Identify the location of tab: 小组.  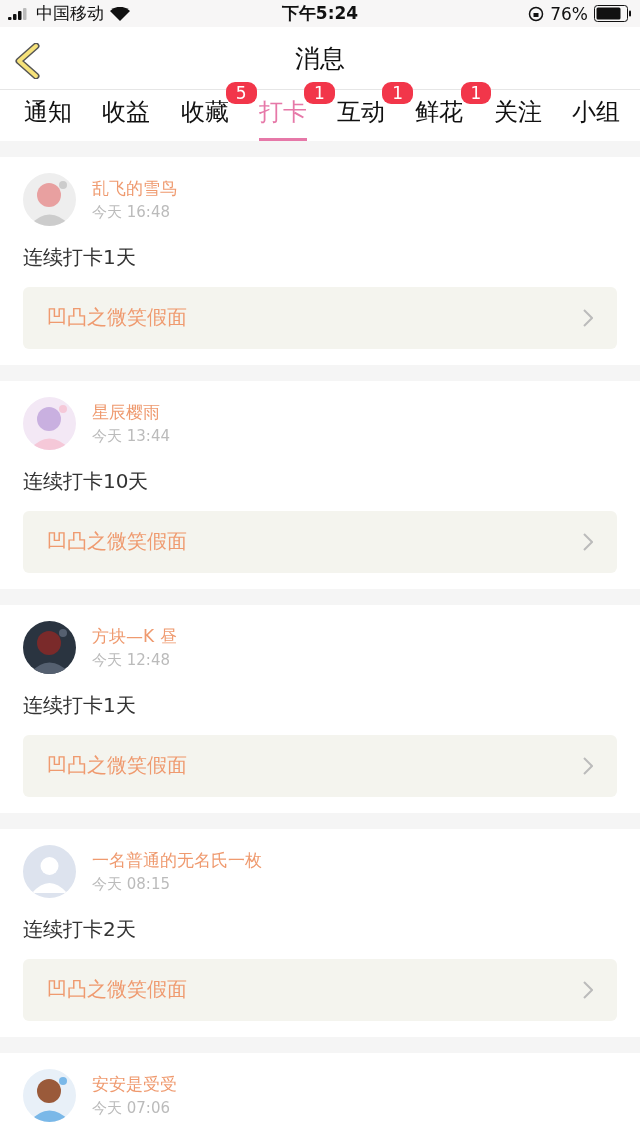
(595, 115).